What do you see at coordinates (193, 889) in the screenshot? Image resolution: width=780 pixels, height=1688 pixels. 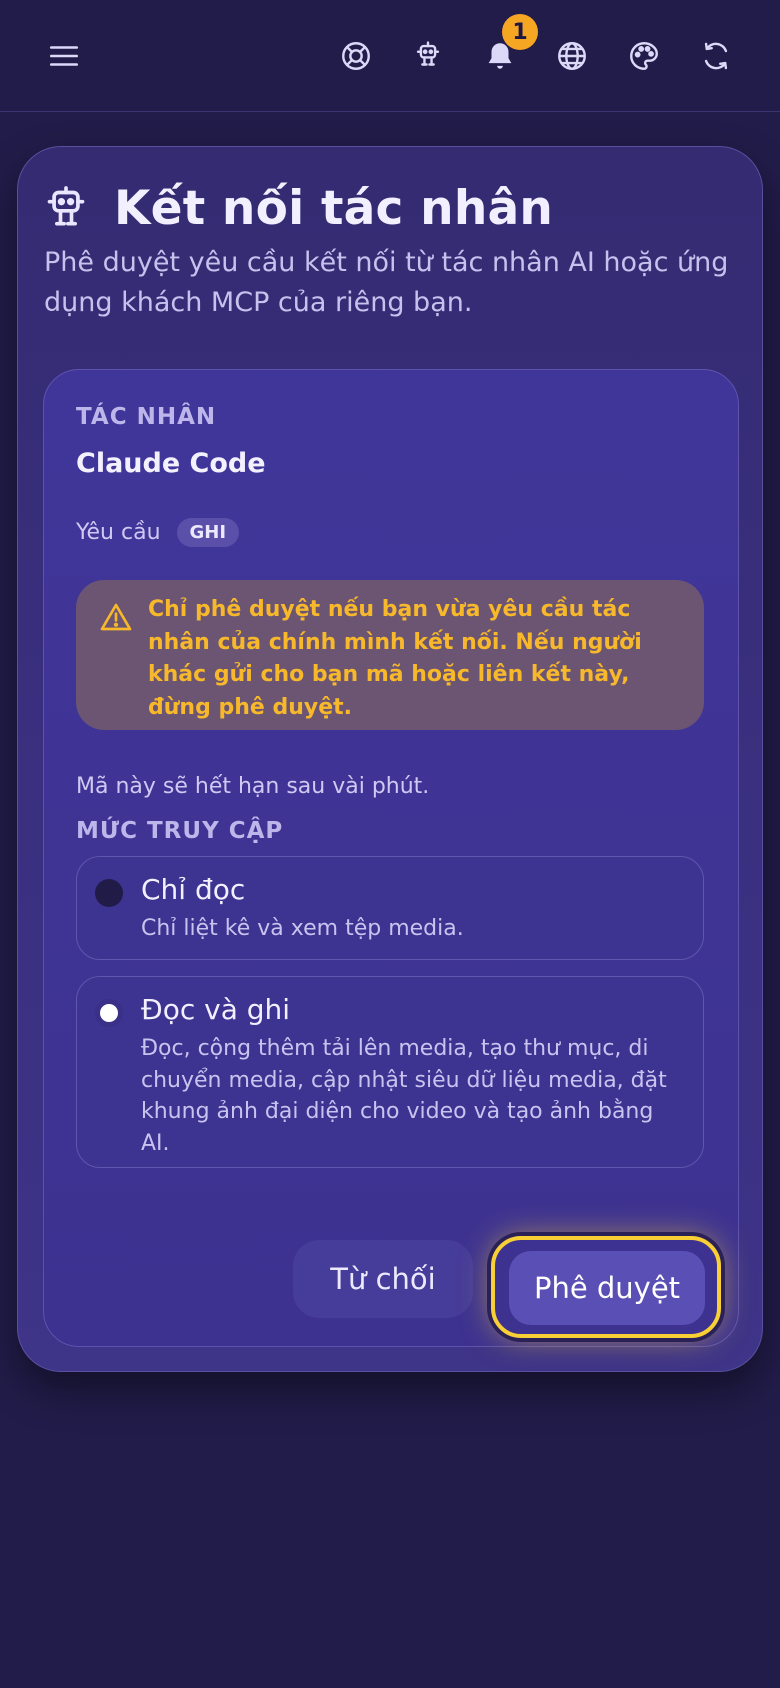 I see `option-title: Chỉ đọc` at bounding box center [193, 889].